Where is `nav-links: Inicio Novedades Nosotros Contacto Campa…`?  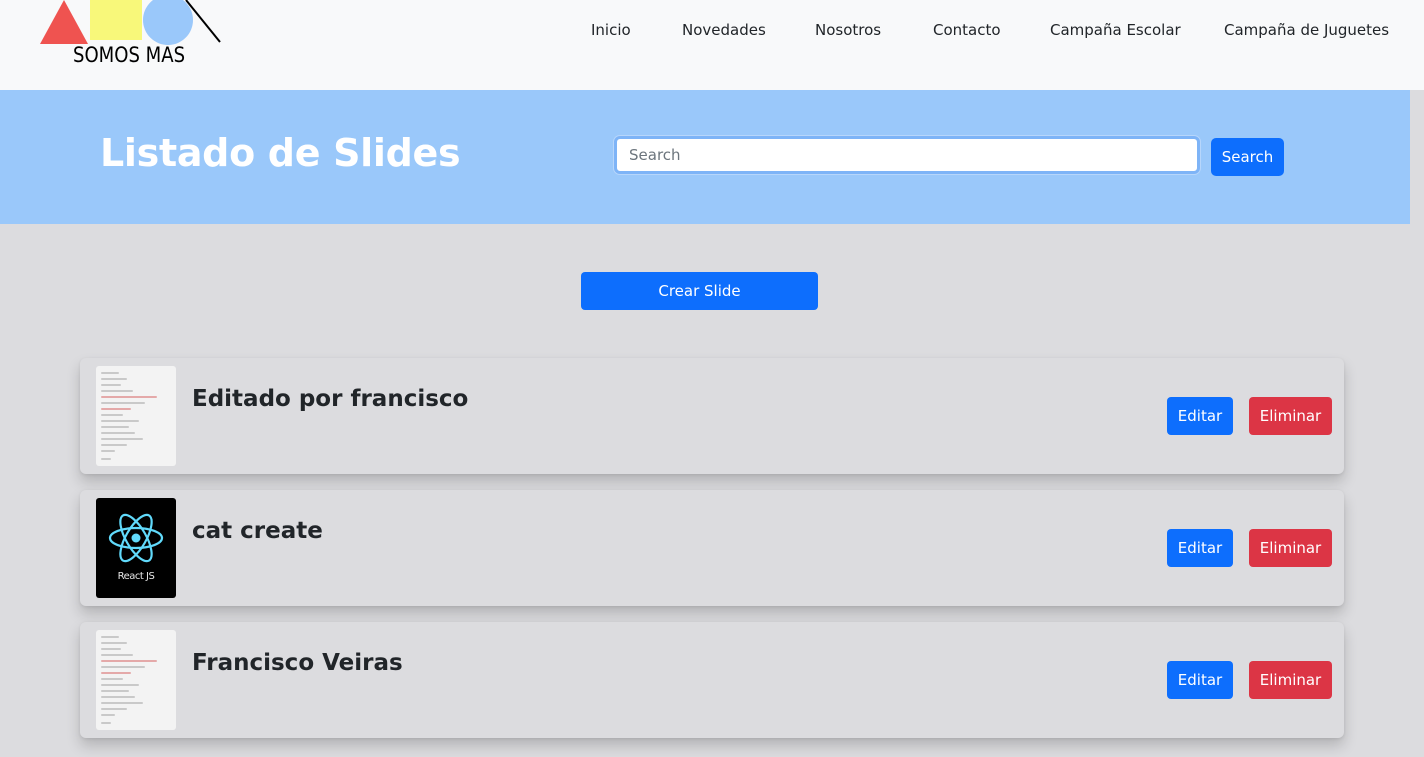
nav-links: Inicio Novedades Nosotros Contacto Campa… is located at coordinates (712, 31).